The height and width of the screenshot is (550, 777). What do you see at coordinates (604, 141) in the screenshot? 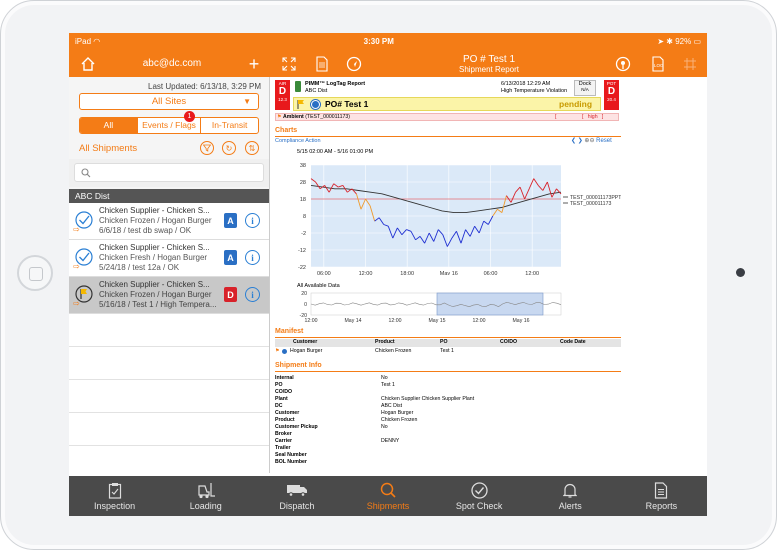
I see `reset-link: Reset` at bounding box center [604, 141].